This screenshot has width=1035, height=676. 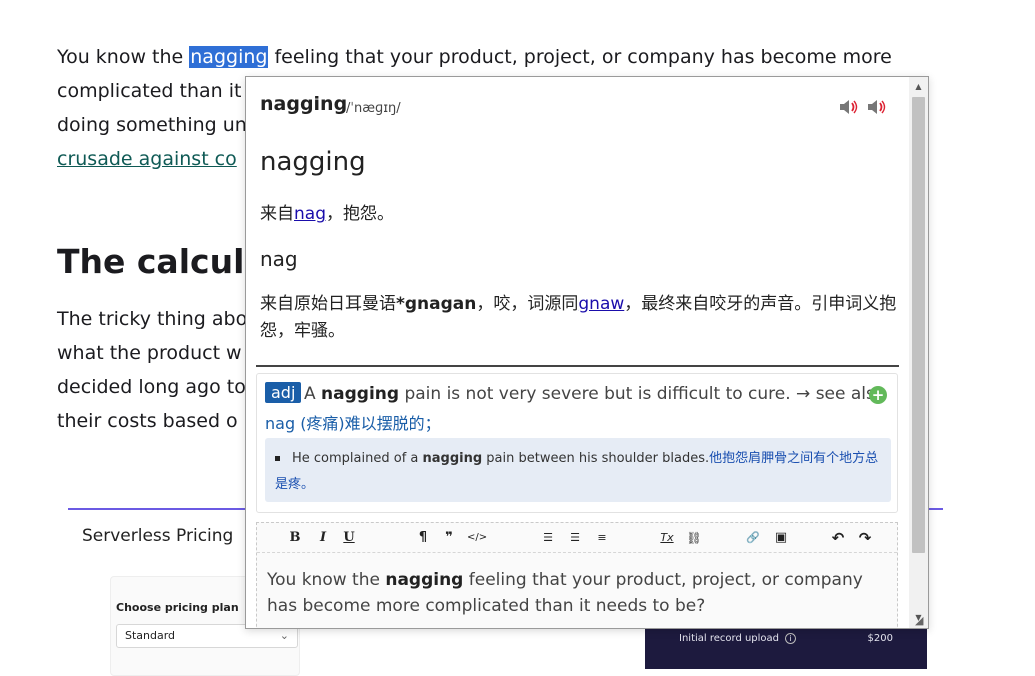 I want to click on article-line: their costs based o, so click(x=147, y=421).